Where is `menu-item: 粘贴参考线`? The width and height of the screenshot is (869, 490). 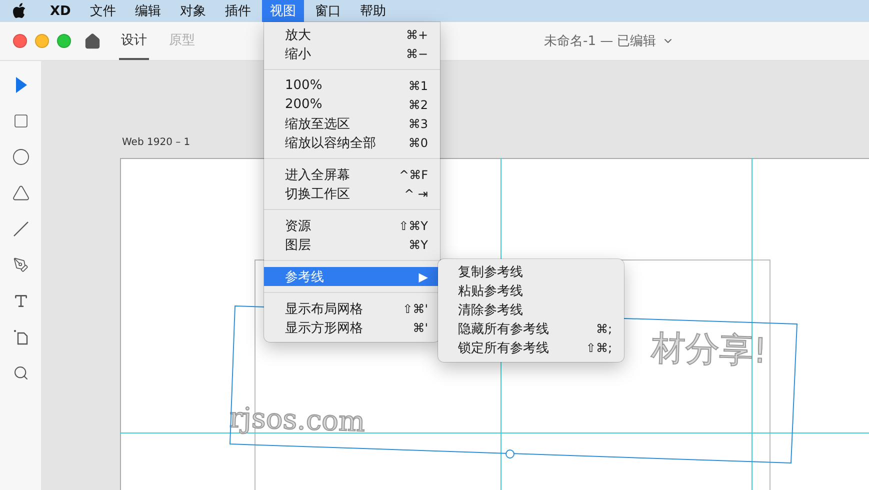 menu-item: 粘贴参考线 is located at coordinates (531, 290).